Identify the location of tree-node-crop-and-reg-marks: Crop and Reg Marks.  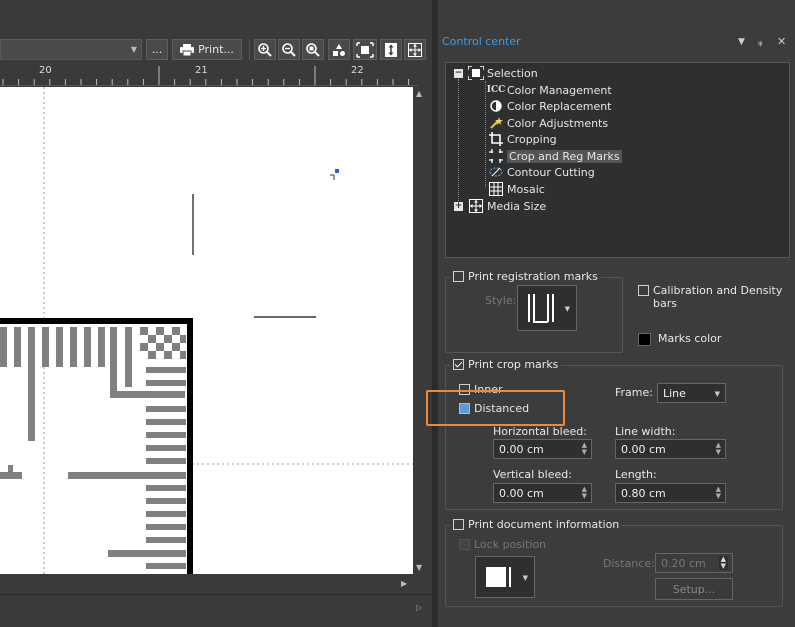
(555, 156).